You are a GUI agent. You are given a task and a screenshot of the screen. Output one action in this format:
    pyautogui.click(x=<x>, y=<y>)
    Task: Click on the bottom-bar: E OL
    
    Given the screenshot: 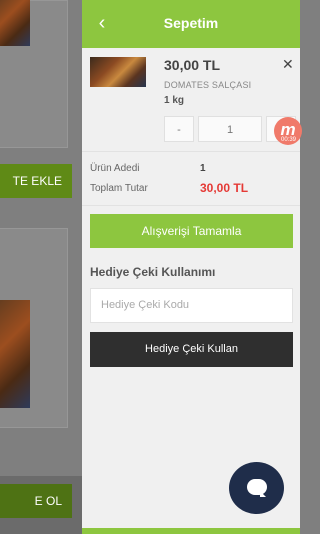 What is the action you would take?
    pyautogui.click(x=41, y=505)
    